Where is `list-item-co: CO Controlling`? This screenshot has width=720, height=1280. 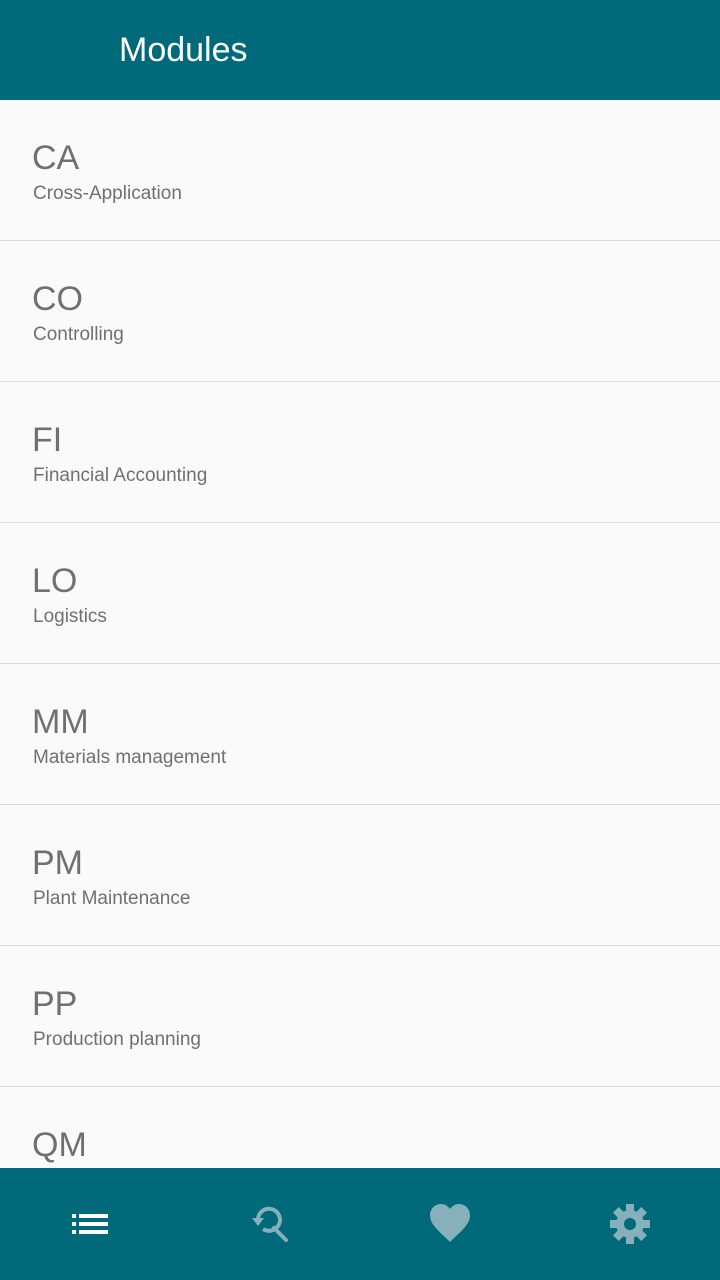 list-item-co: CO Controlling is located at coordinates (360, 311).